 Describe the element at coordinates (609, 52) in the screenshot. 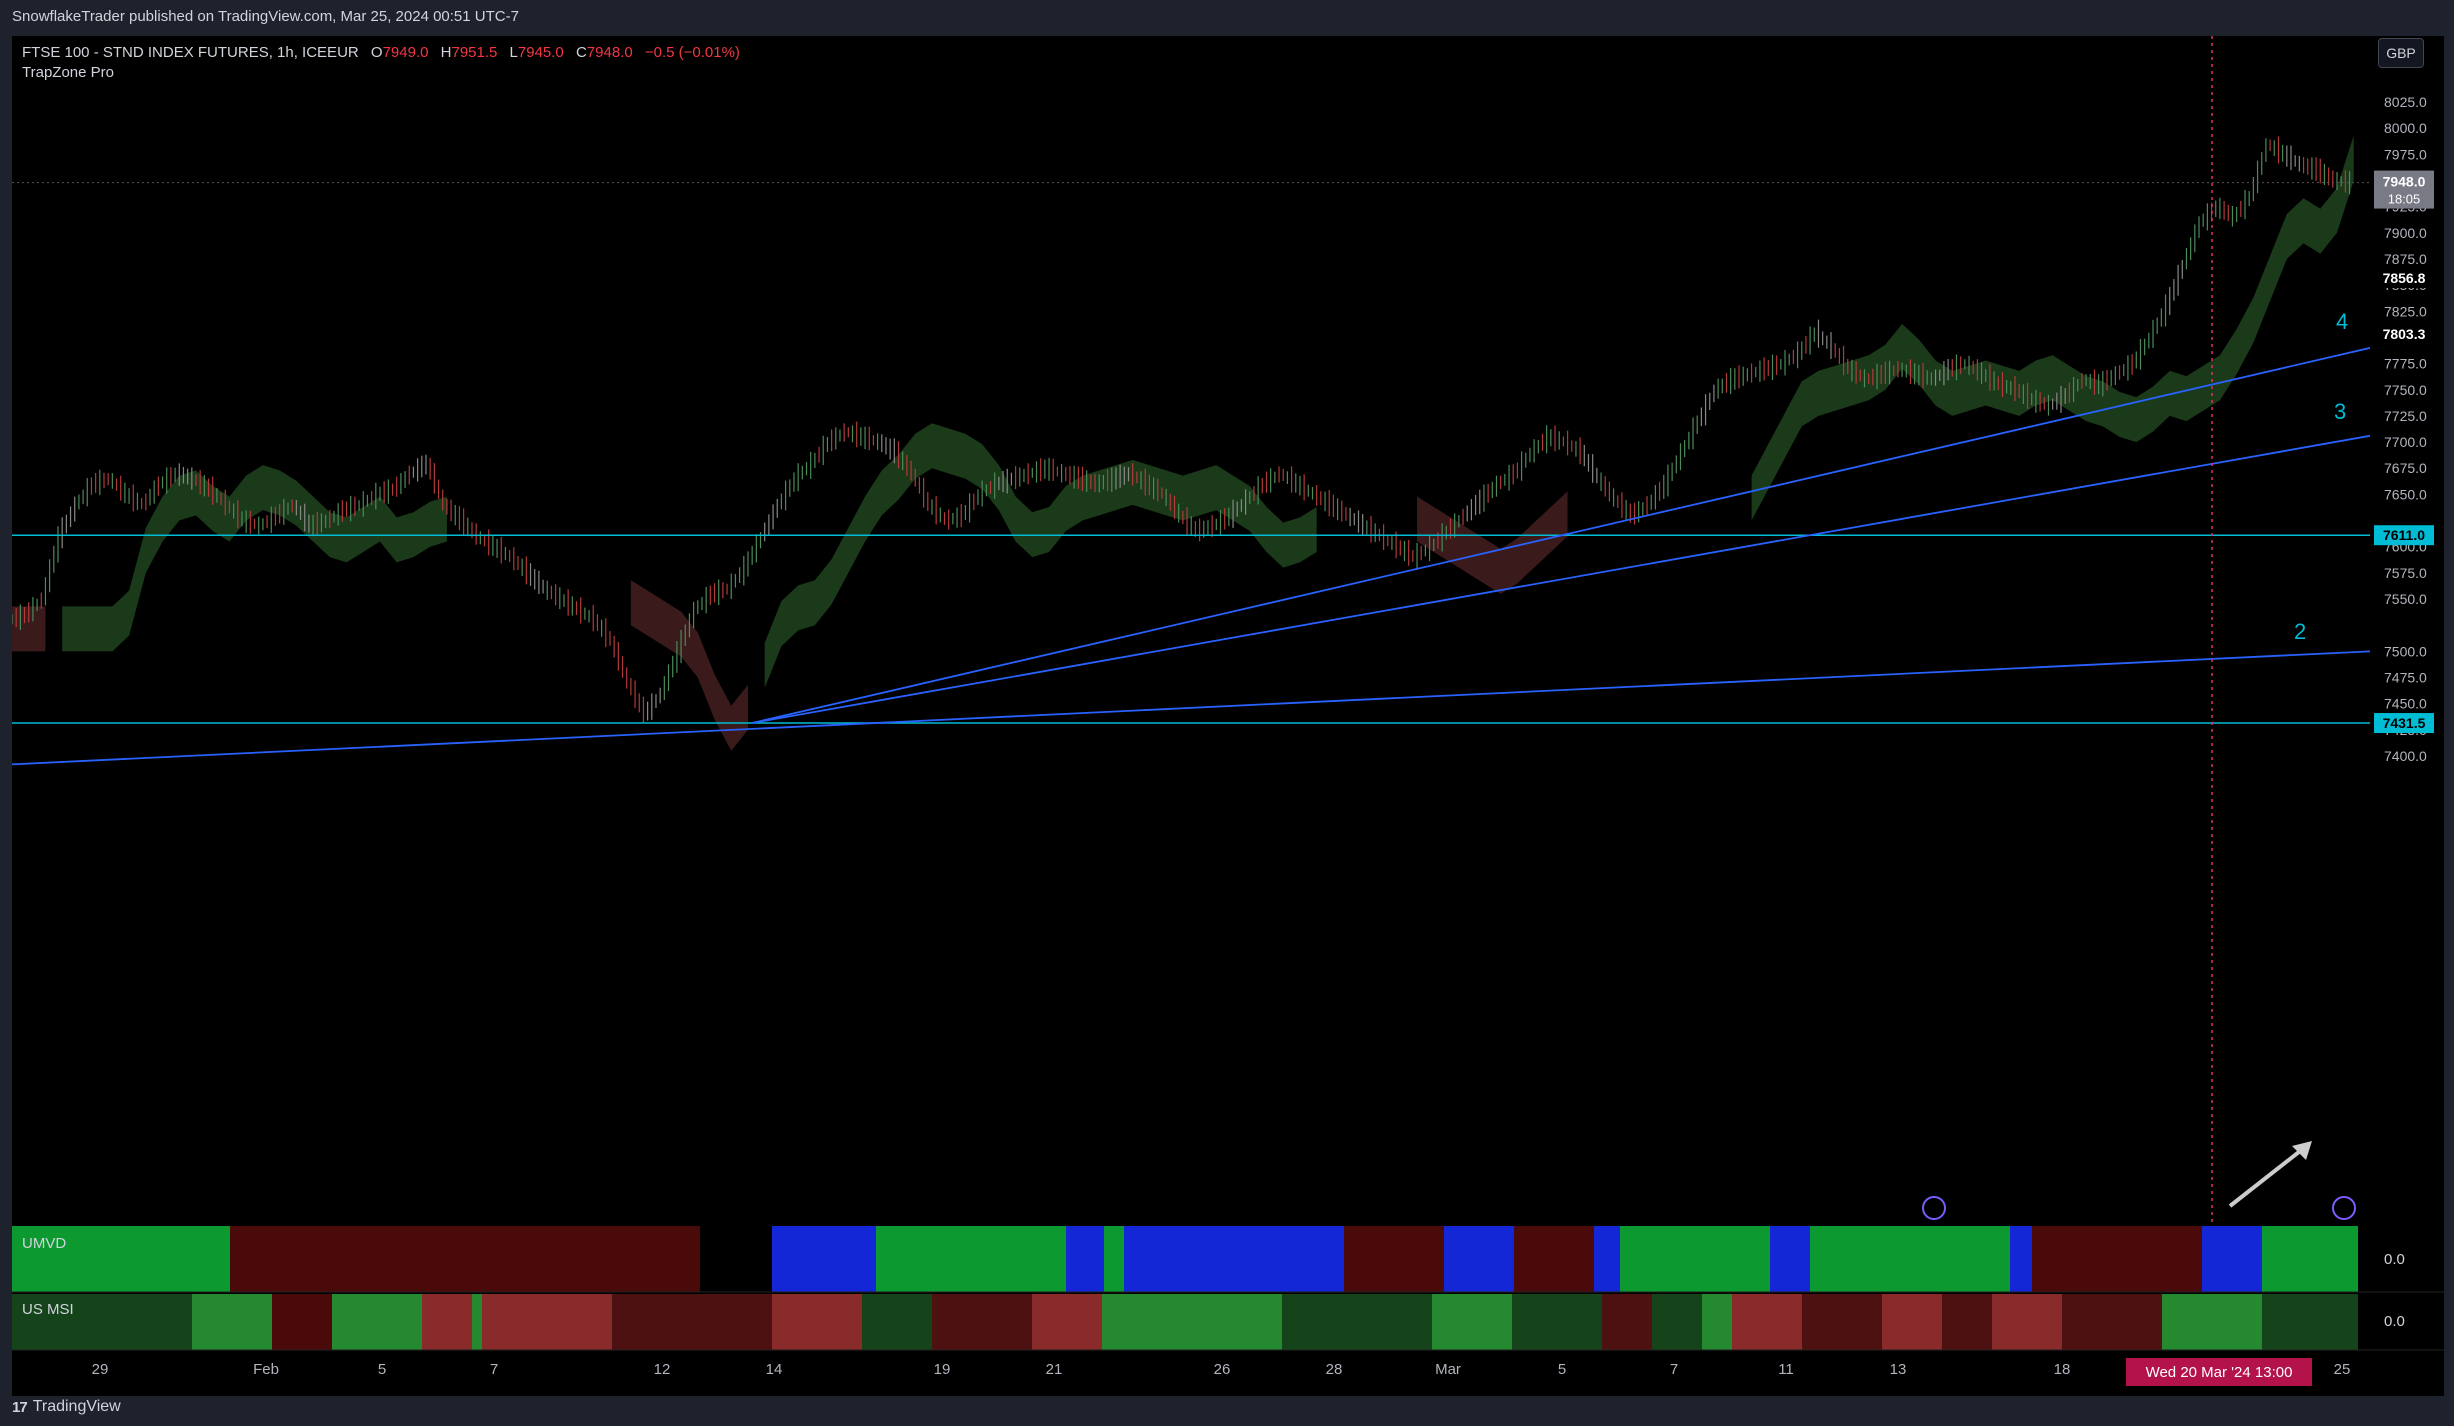

I see `ohlc-close: 7948.0` at that location.